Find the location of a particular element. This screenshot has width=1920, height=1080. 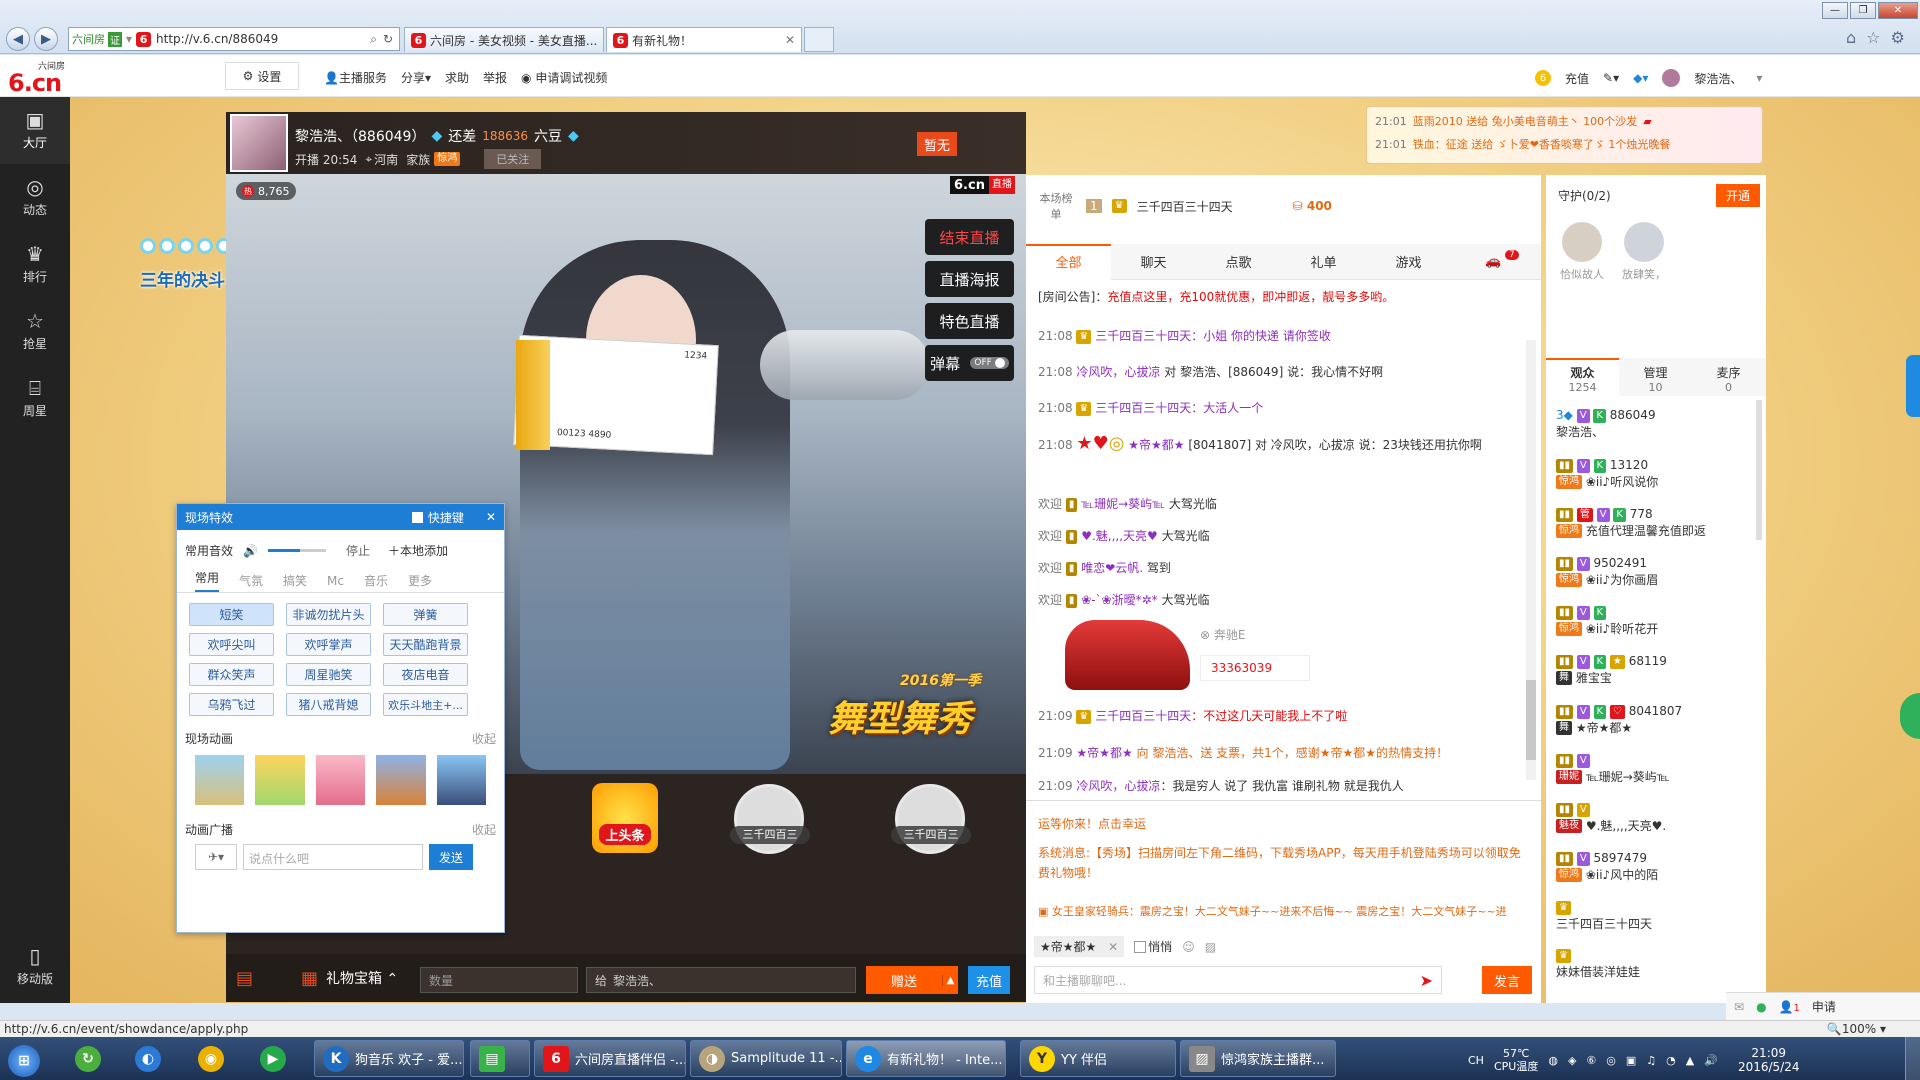

avatar is located at coordinates (1671, 78).